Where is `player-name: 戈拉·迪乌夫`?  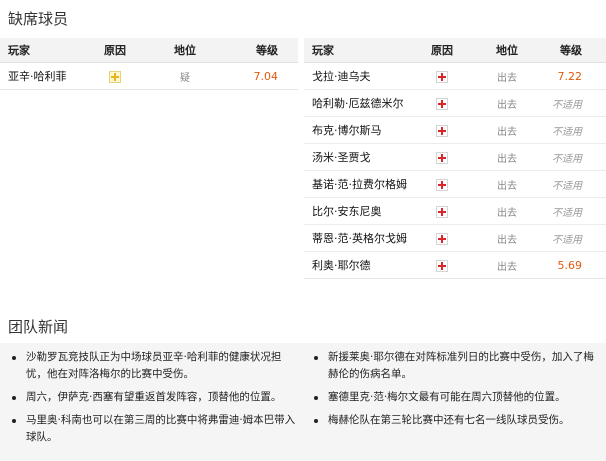
player-name: 戈拉·迪乌夫 is located at coordinates (363, 76).